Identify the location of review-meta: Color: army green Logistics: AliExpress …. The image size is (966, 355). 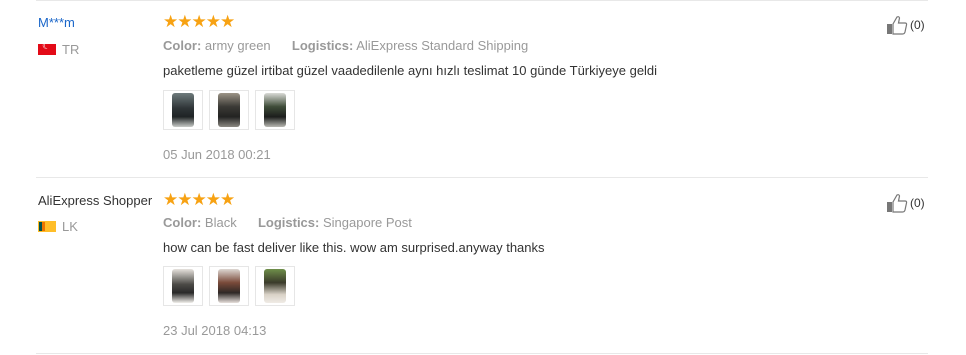
(345, 45).